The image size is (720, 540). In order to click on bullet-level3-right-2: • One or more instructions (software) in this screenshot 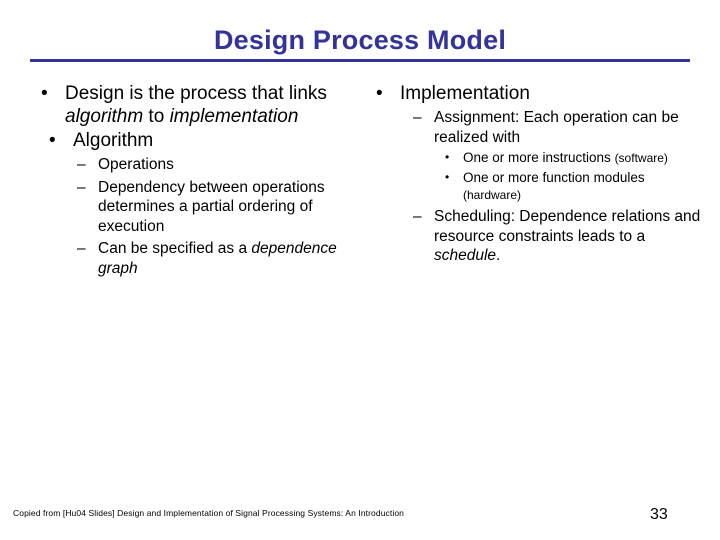, I will do `click(532, 158)`.